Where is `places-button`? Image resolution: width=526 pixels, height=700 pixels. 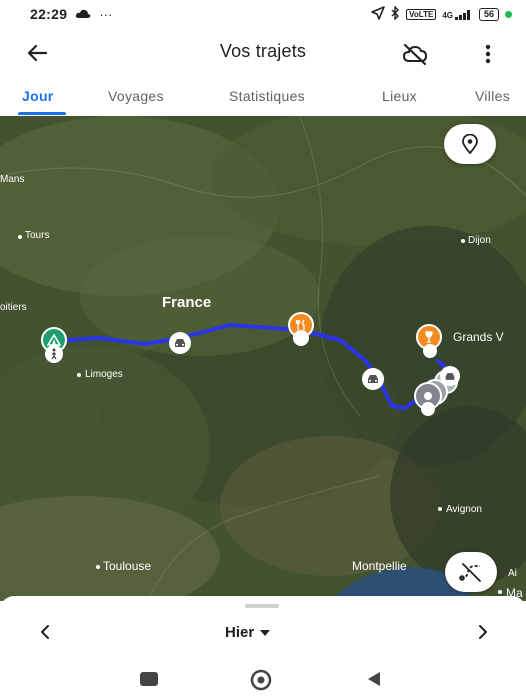
places-button is located at coordinates (470, 144).